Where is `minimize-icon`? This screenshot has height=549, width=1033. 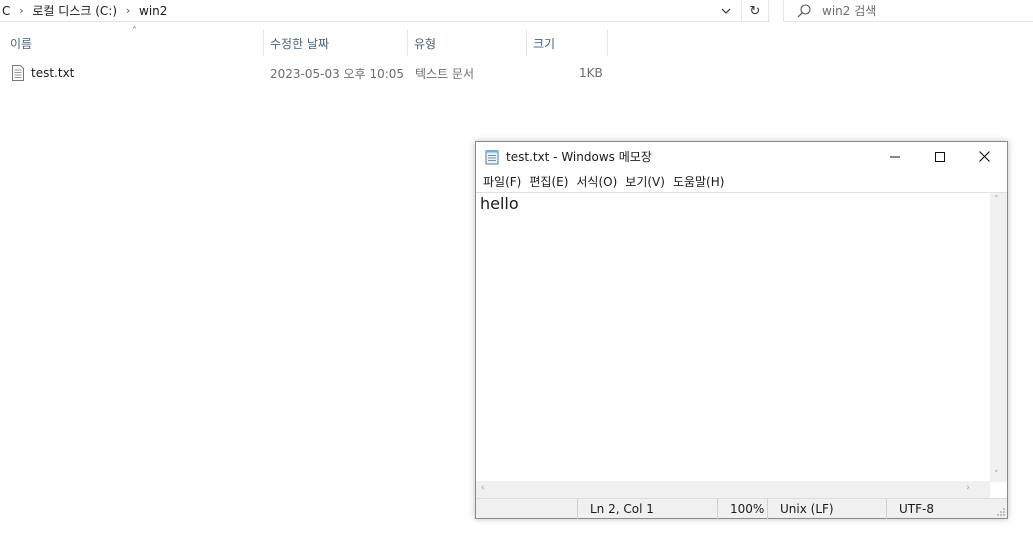 minimize-icon is located at coordinates (894, 156).